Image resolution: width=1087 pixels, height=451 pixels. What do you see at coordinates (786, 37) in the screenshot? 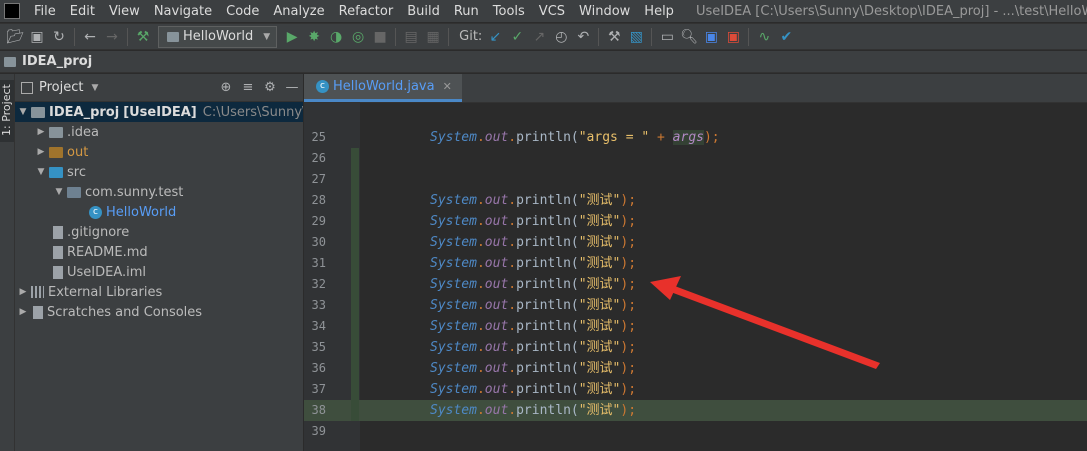
I see `check-circle-icon: ✔` at bounding box center [786, 37].